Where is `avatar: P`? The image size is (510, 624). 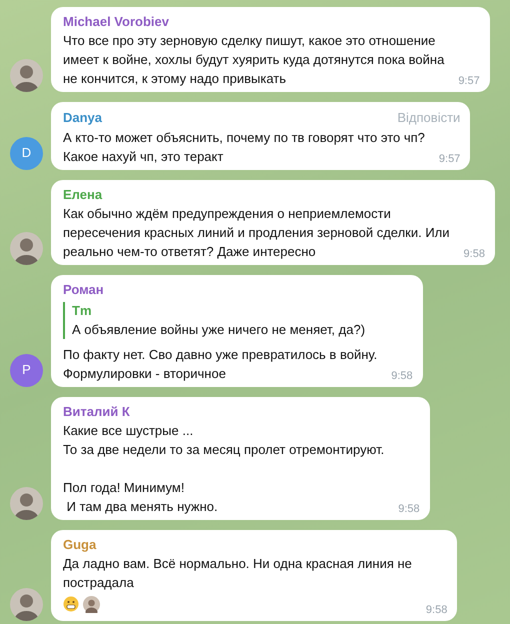 avatar: P is located at coordinates (26, 370).